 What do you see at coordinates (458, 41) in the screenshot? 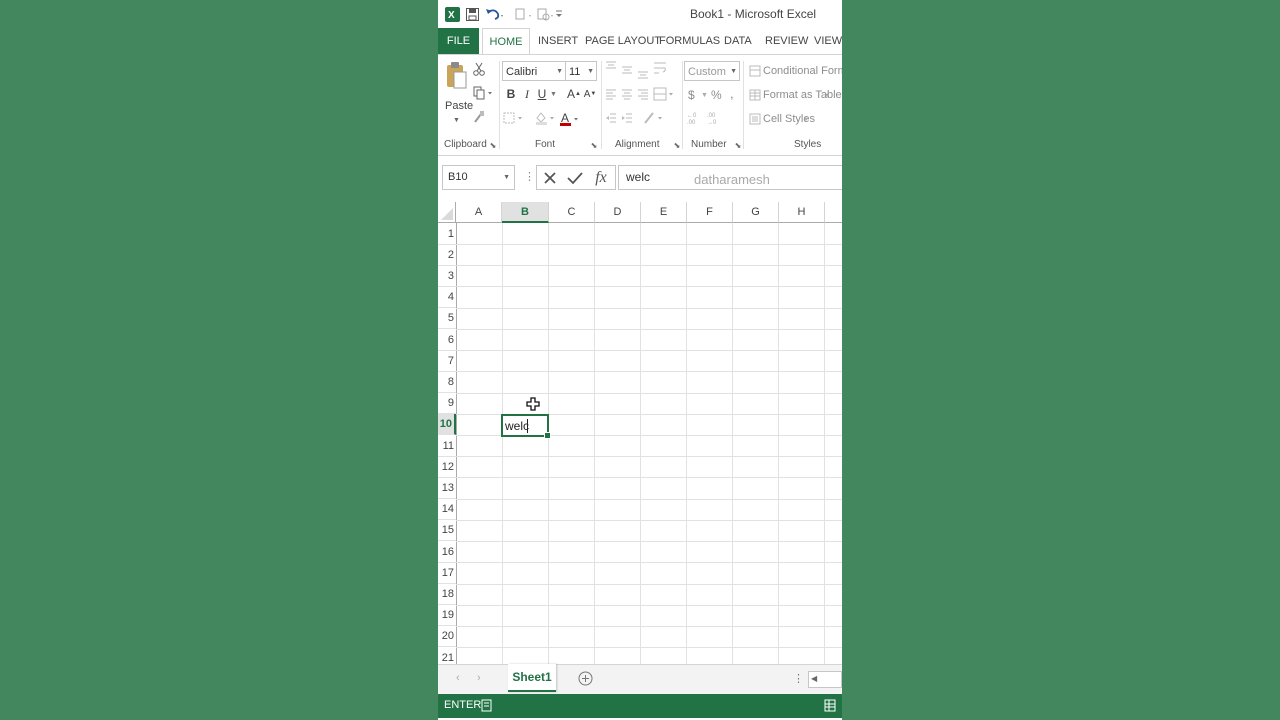
I see `tab-file: FILE` at bounding box center [458, 41].